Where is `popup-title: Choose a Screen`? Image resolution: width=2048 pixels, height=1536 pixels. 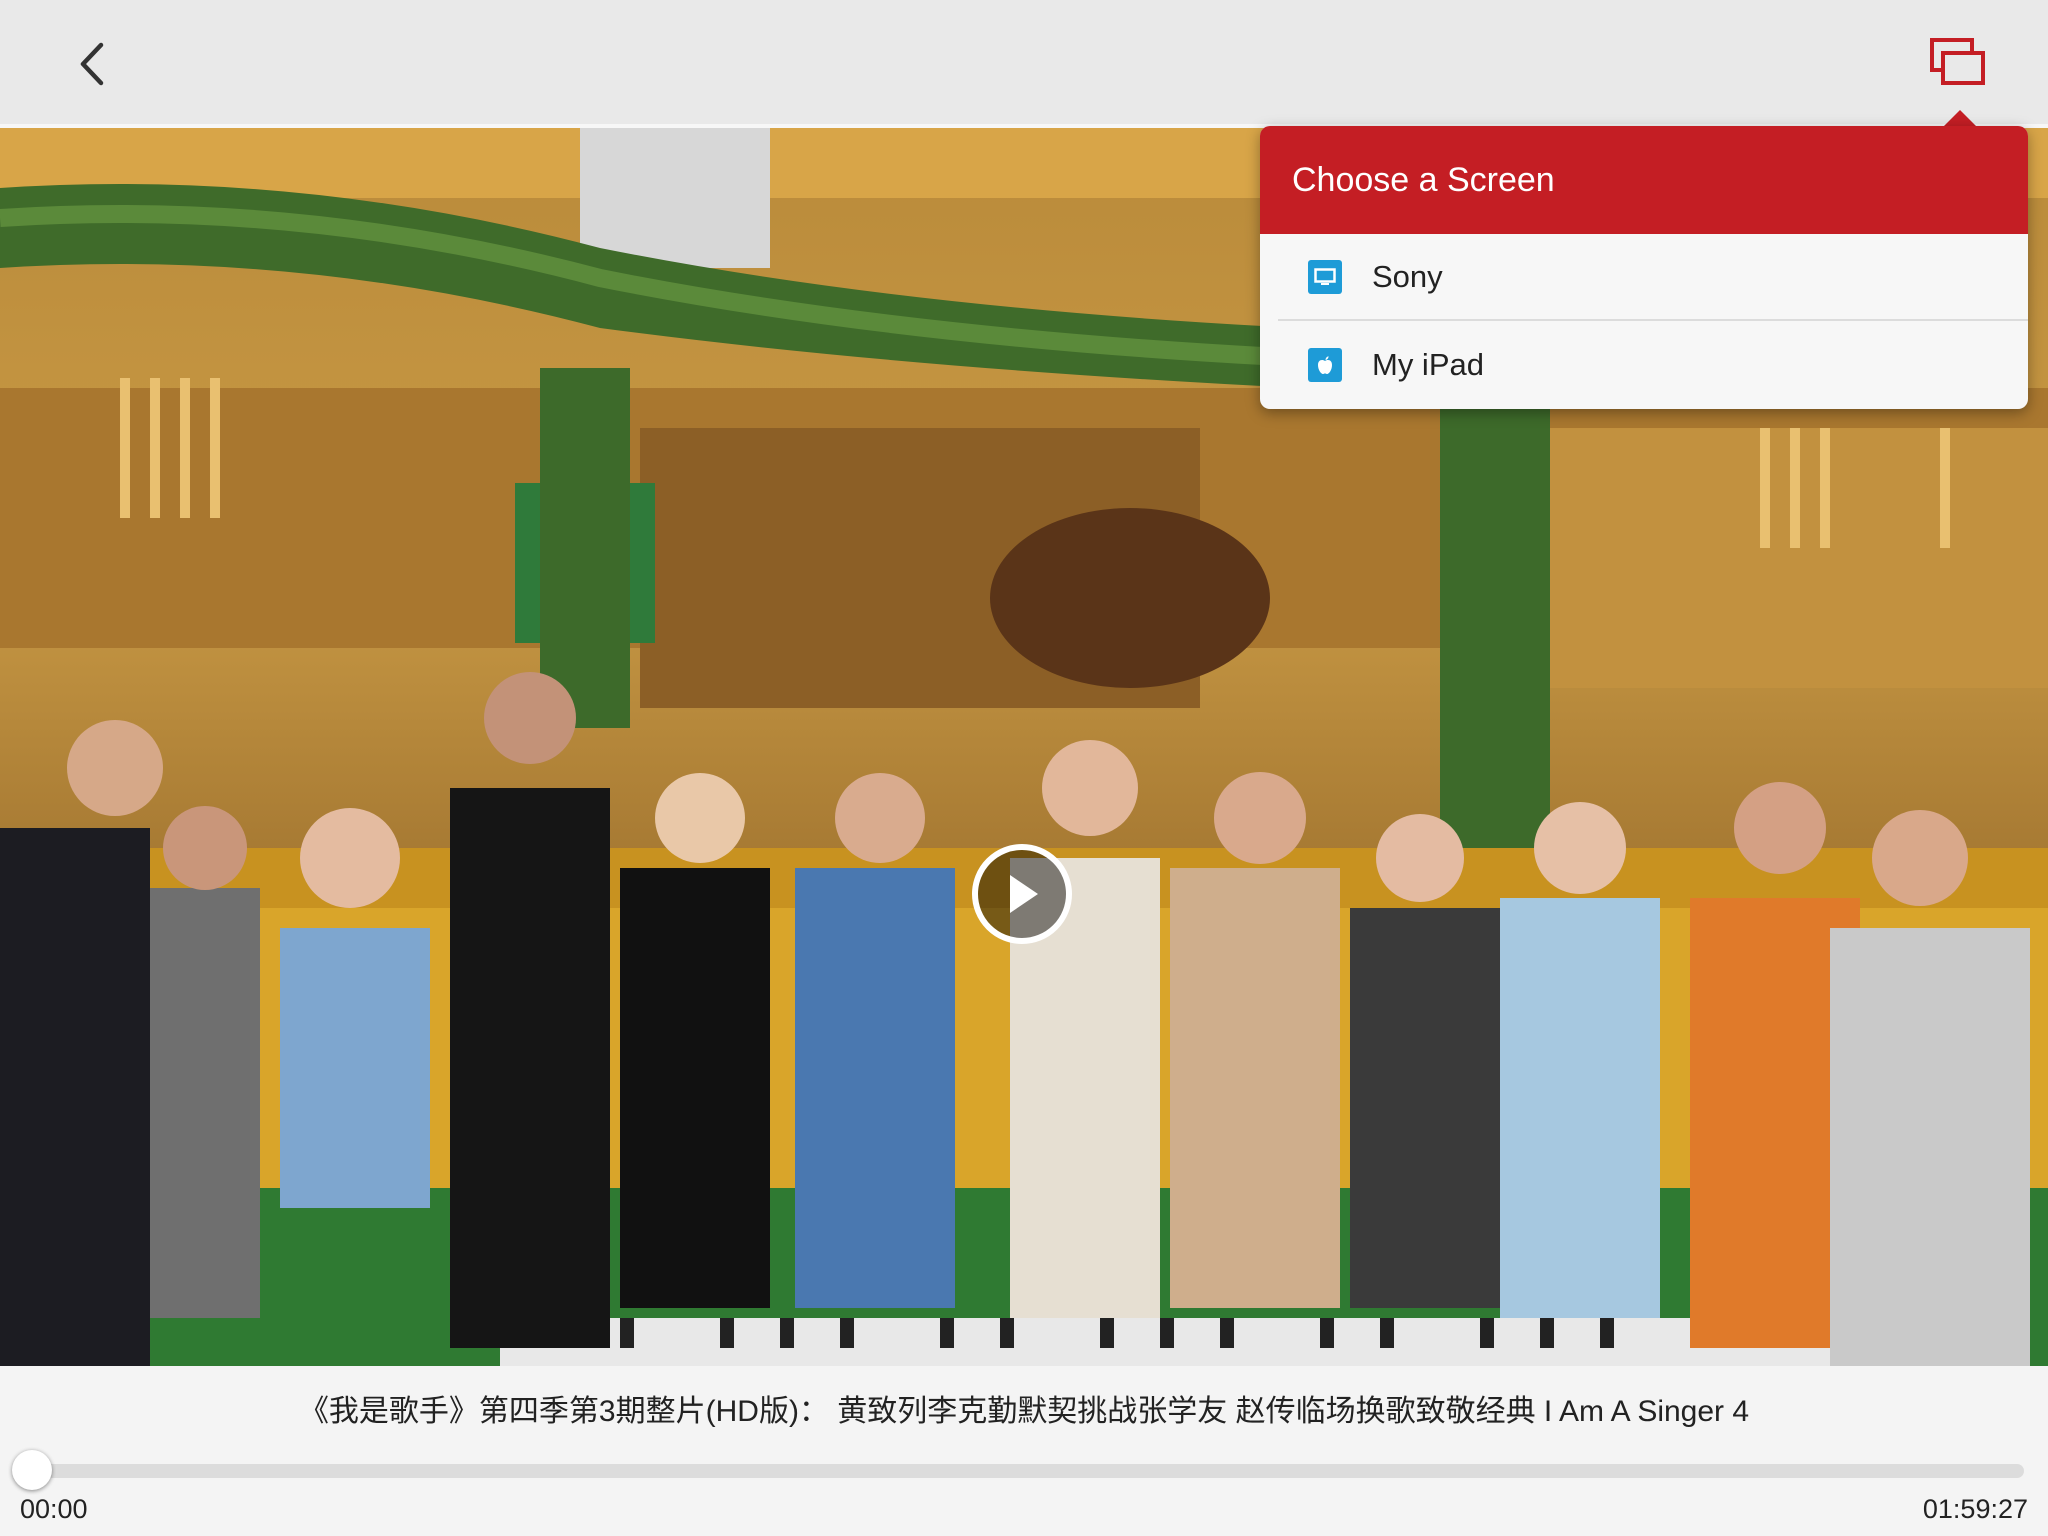
popup-title: Choose a Screen is located at coordinates (1644, 180).